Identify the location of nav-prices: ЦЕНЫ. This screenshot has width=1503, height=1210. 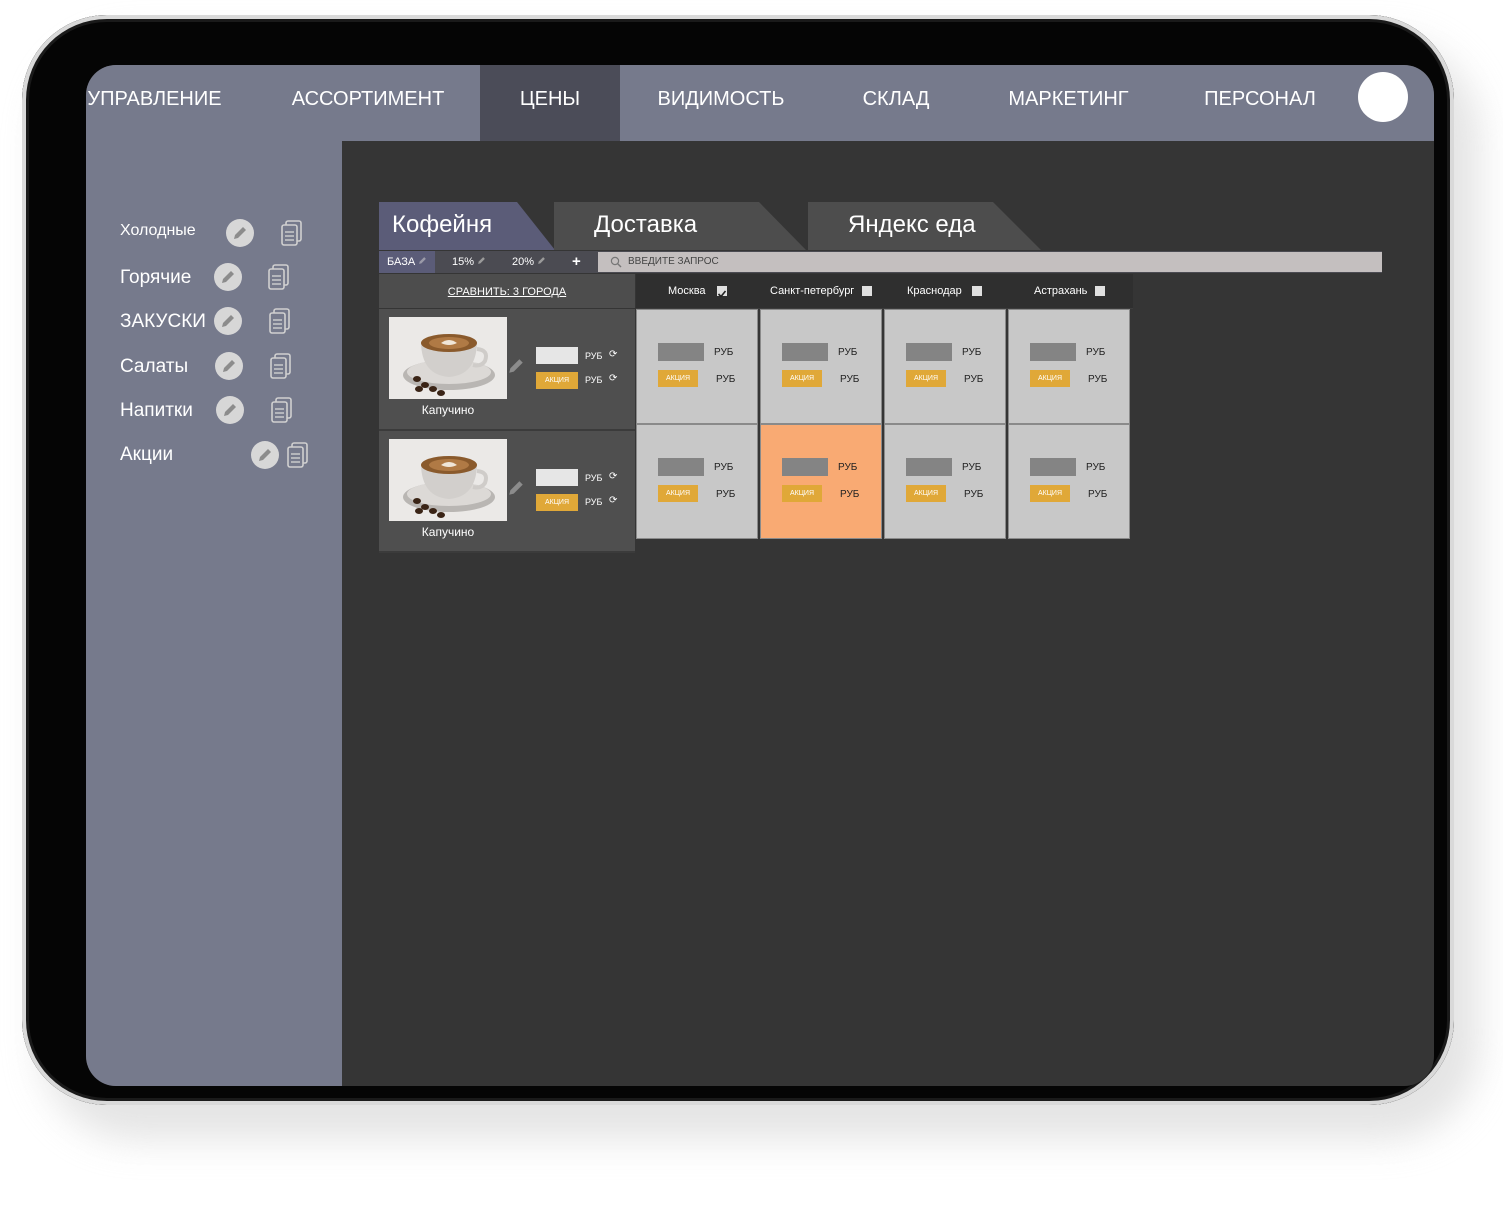
(550, 103).